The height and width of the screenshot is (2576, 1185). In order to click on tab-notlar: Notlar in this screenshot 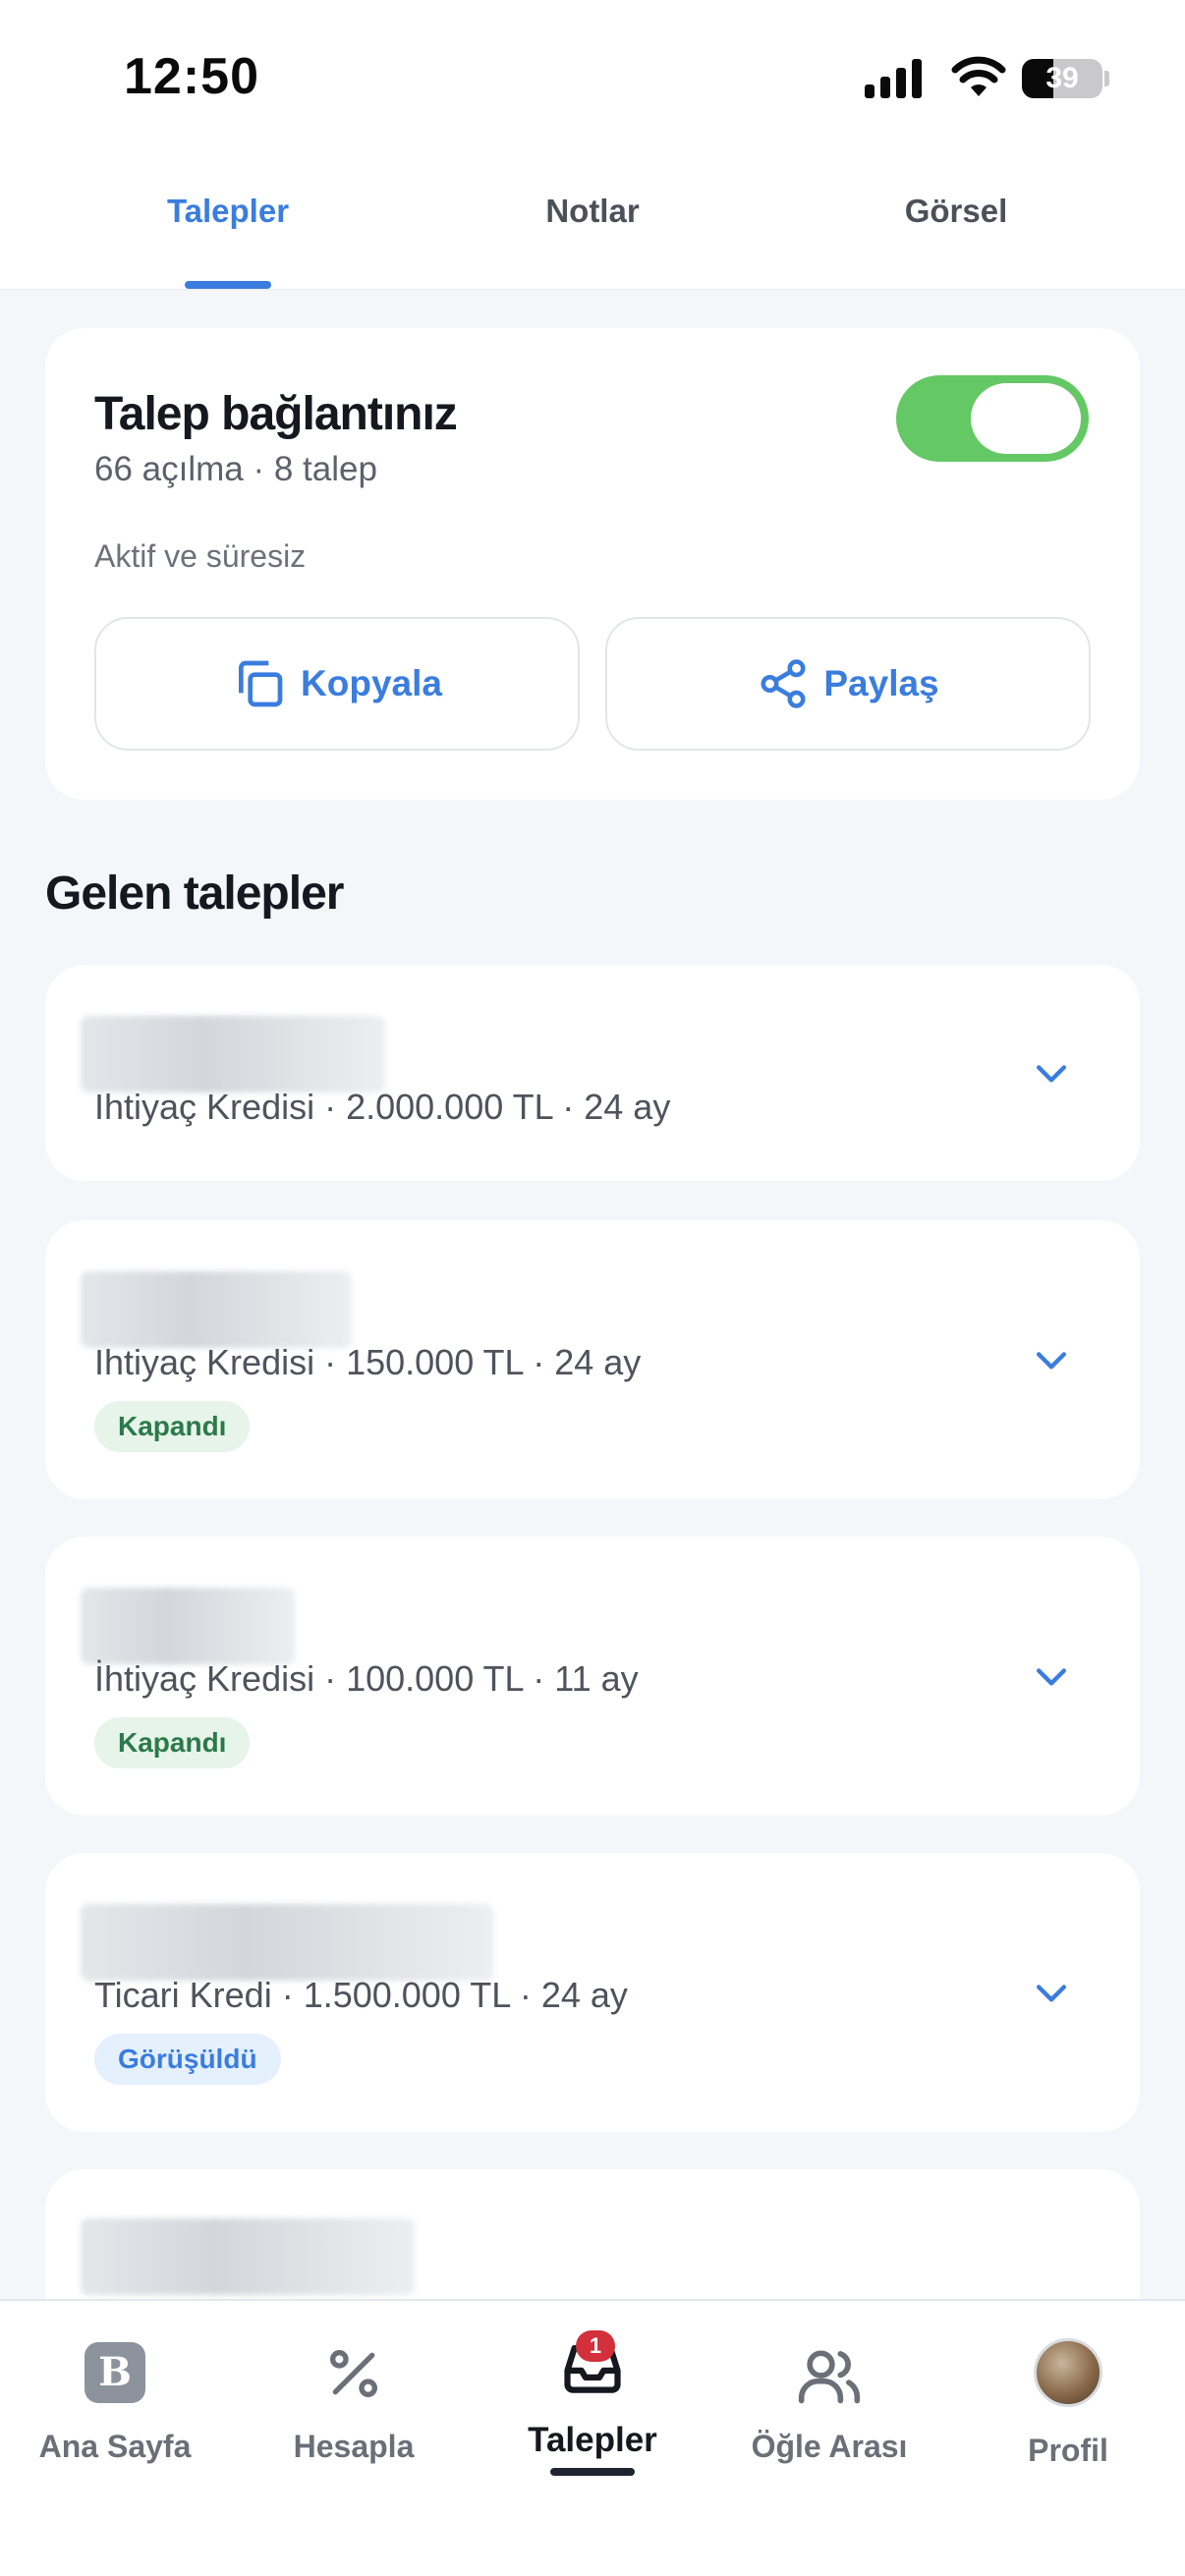, I will do `click(592, 224)`.